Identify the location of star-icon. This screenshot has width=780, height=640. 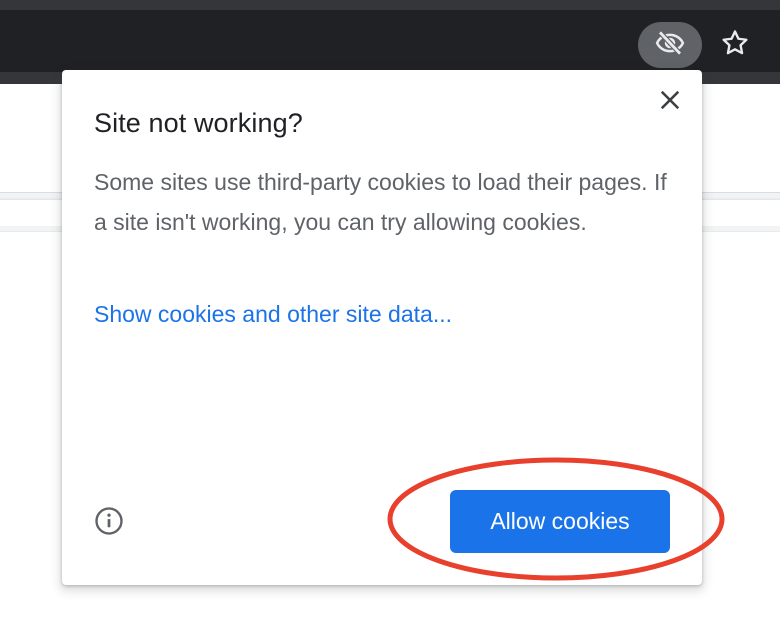
(735, 45).